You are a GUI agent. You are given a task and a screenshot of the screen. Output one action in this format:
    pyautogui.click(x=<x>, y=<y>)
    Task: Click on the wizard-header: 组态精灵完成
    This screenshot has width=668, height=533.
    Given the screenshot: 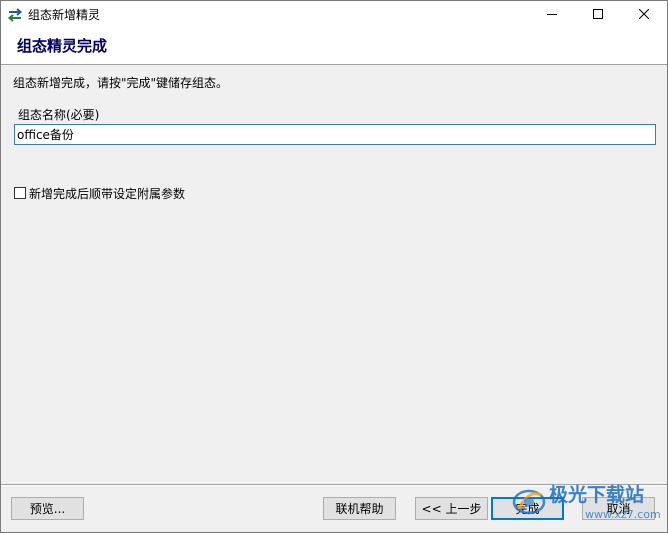 What is the action you would take?
    pyautogui.click(x=334, y=47)
    